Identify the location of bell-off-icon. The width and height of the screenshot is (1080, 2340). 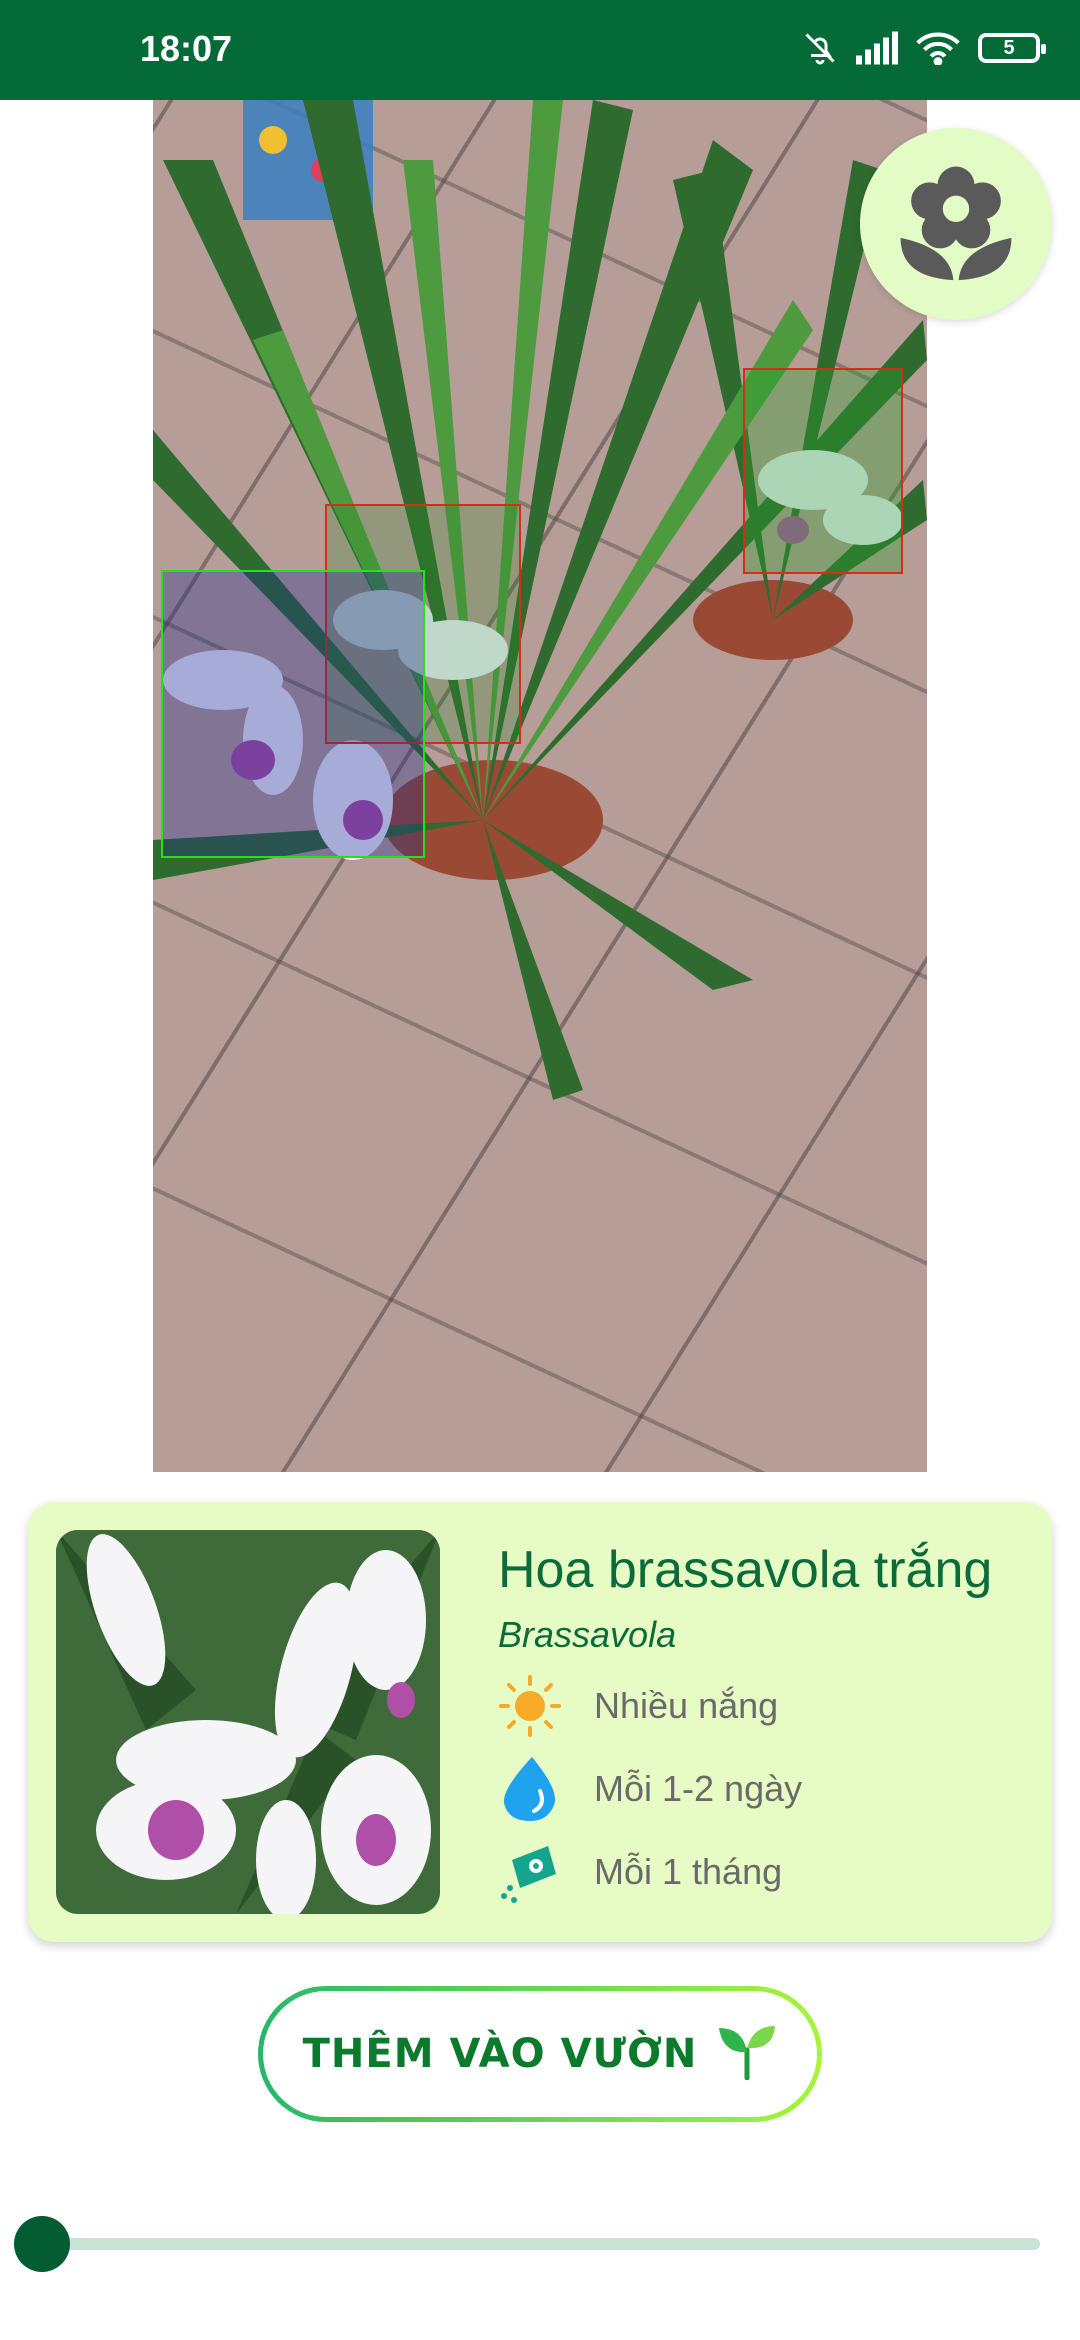
(820, 48).